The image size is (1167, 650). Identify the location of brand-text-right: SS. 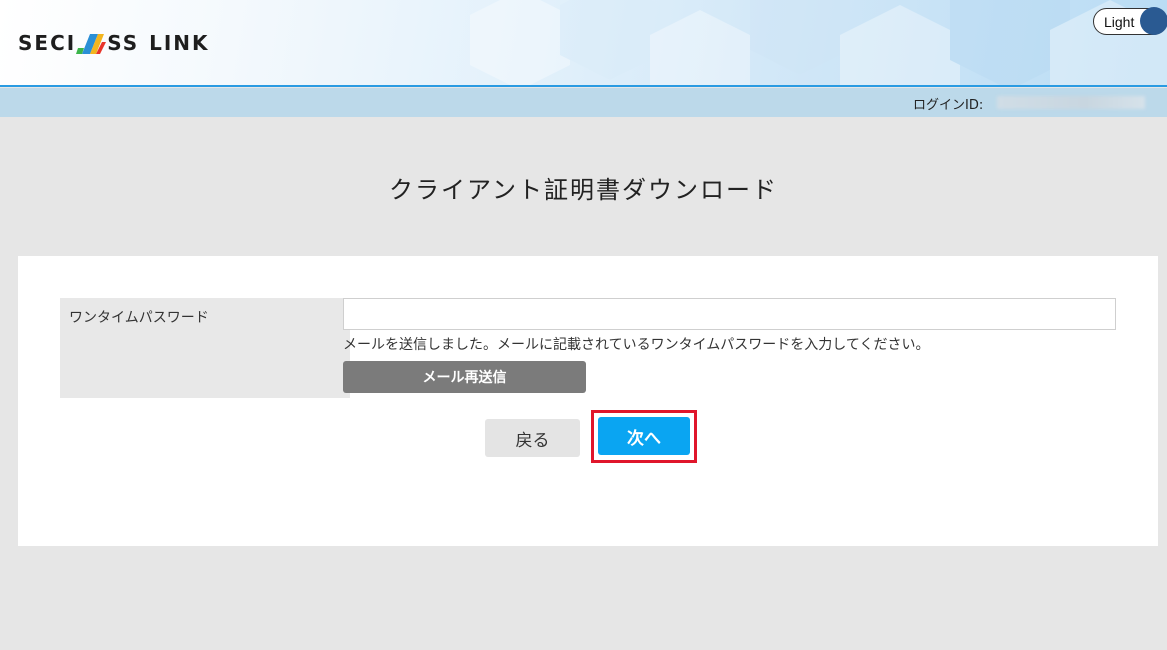
(123, 43).